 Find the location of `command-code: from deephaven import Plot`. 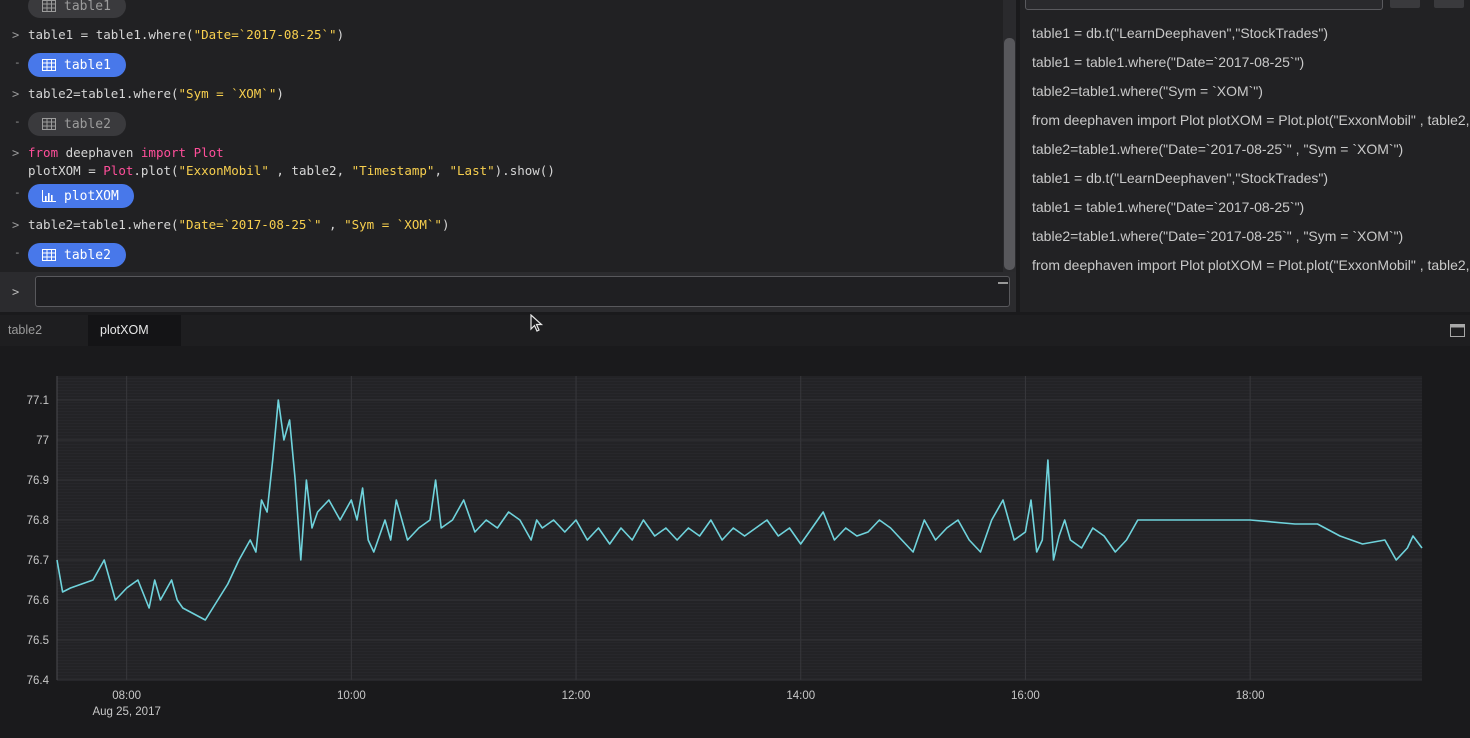

command-code: from deephaven import Plot is located at coordinates (126, 153).